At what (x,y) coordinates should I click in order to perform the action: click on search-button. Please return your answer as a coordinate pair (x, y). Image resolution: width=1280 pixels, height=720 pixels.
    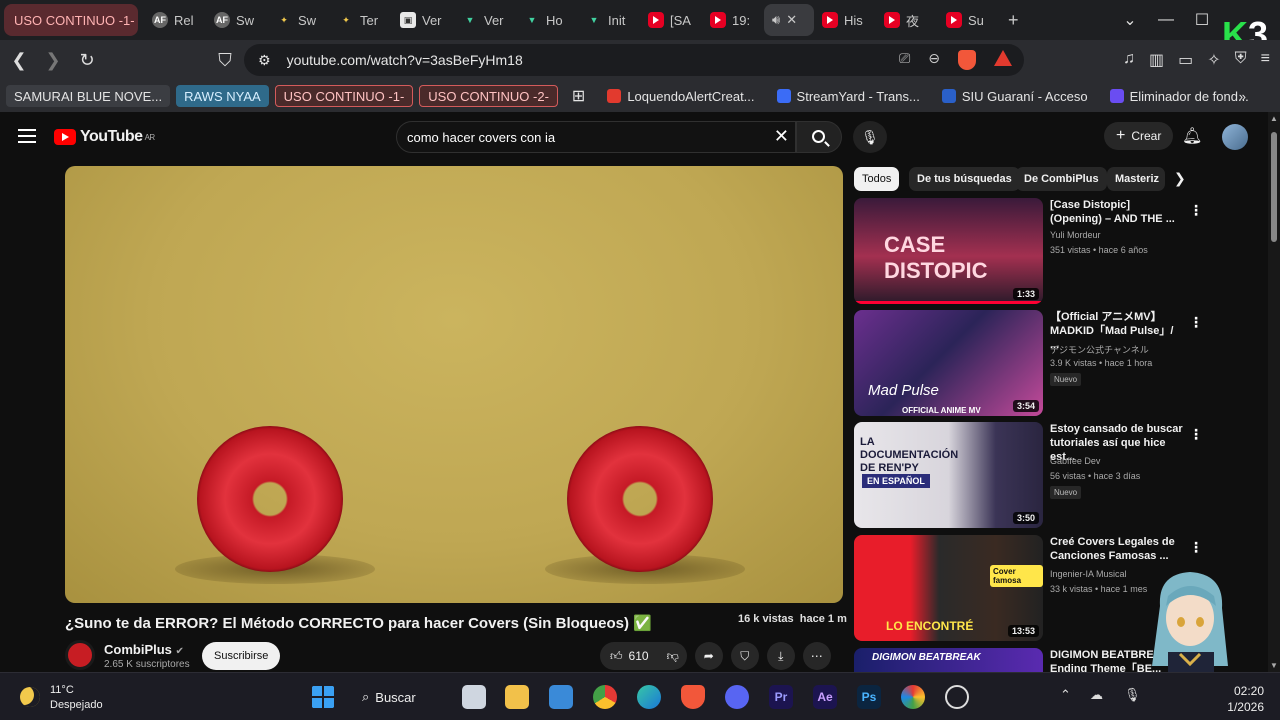
    Looking at the image, I should click on (819, 137).